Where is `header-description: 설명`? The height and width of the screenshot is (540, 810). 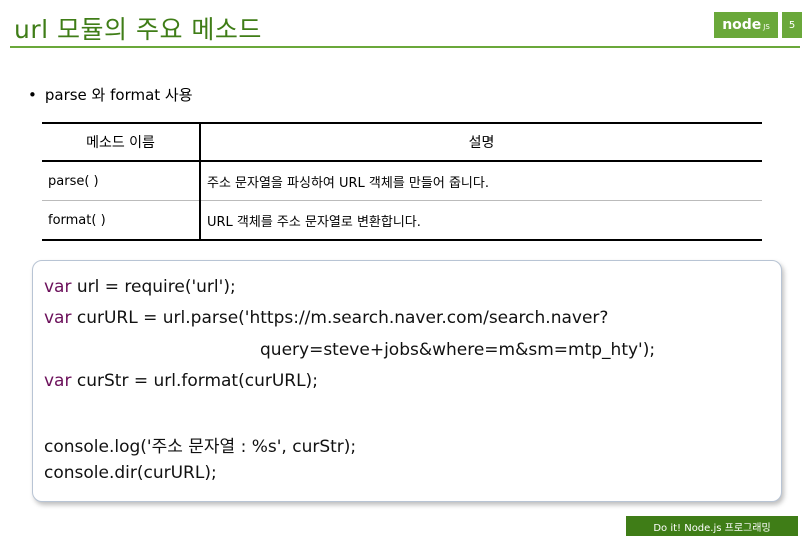 header-description: 설명 is located at coordinates (481, 142).